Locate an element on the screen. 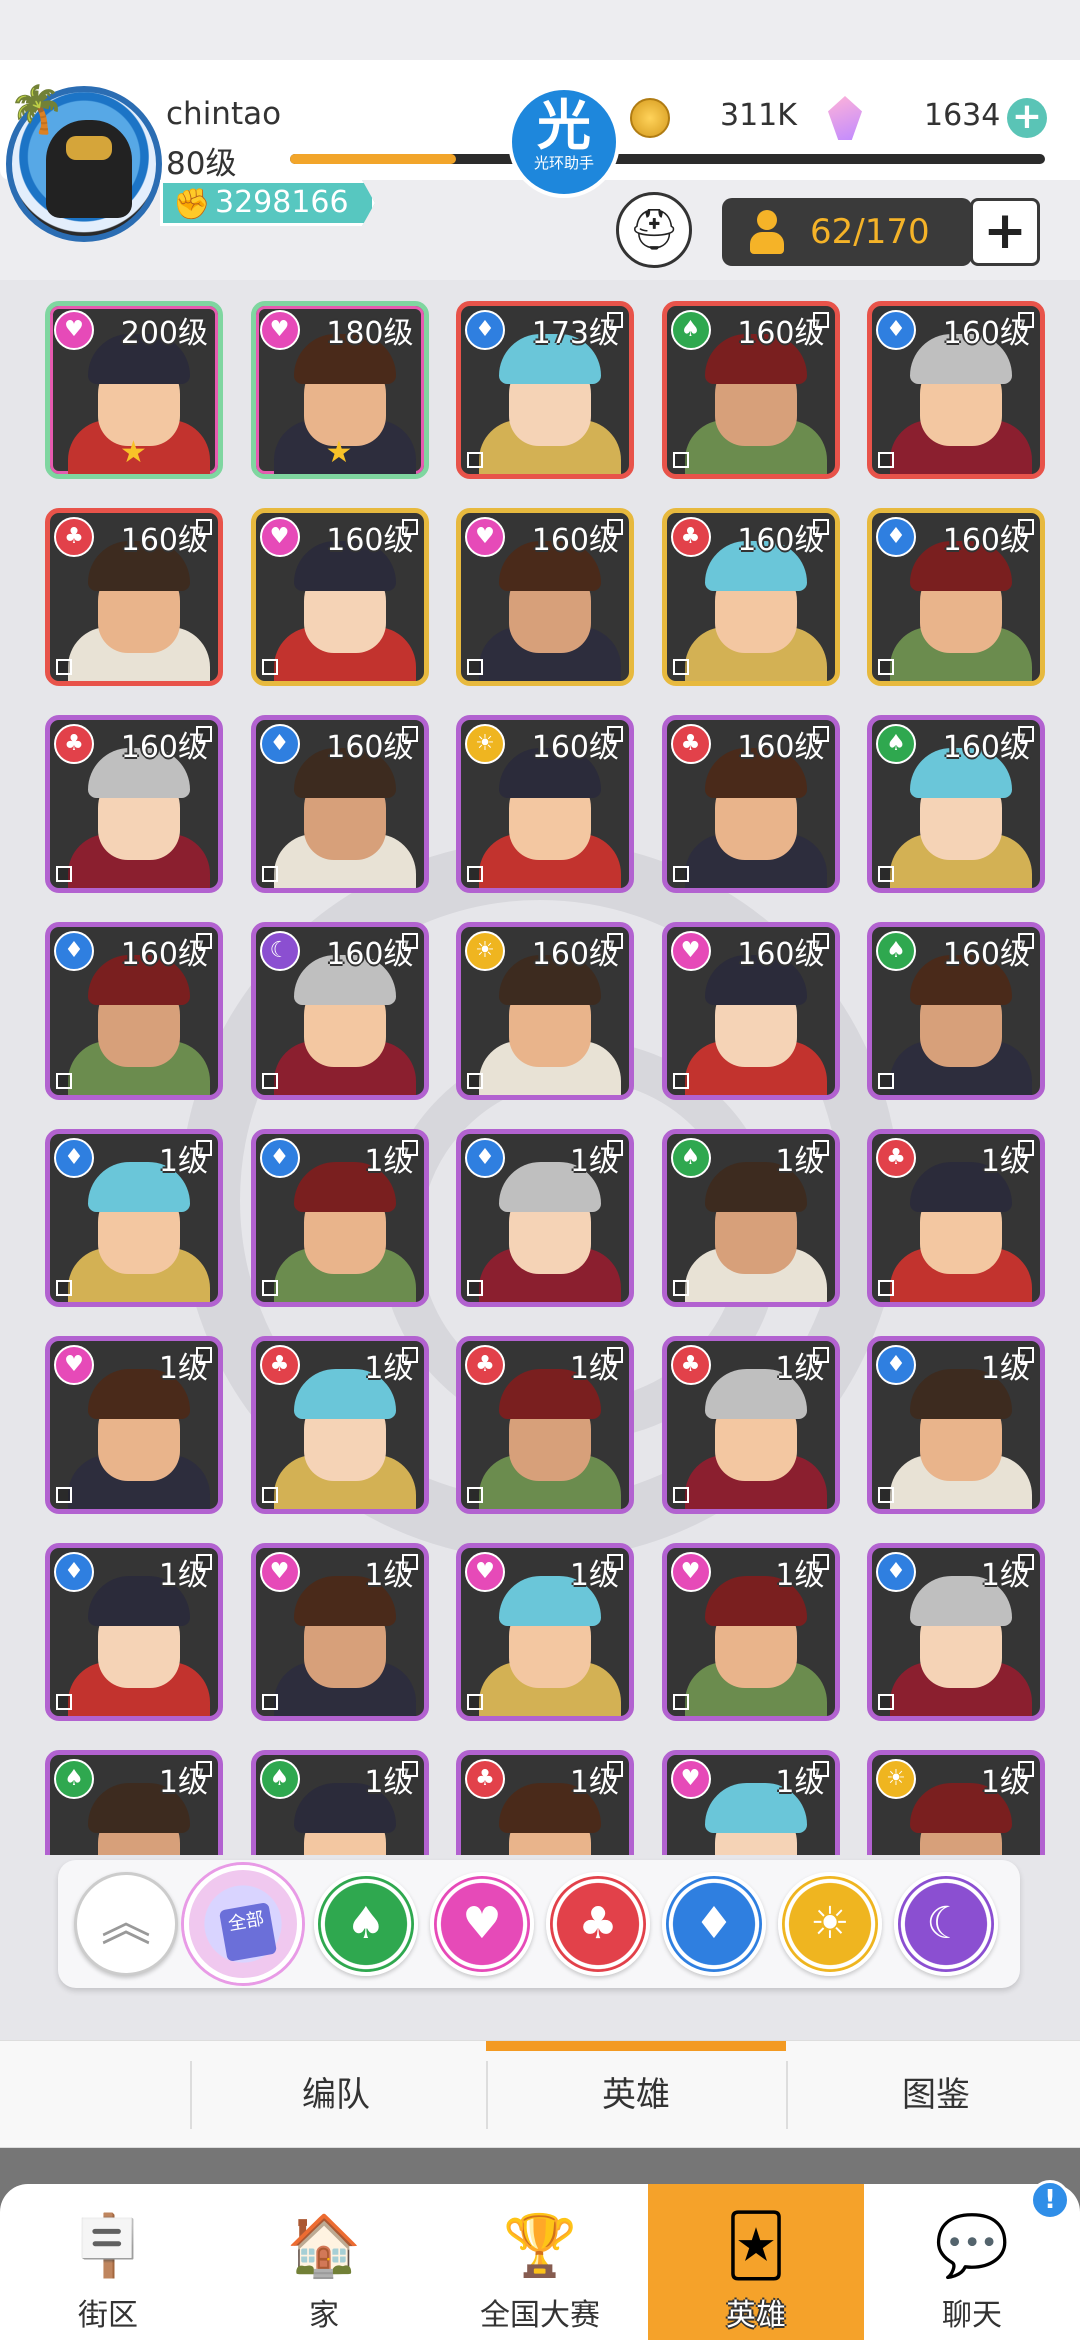 The image size is (1080, 2340). sort-button: ⛑ is located at coordinates (654, 230).